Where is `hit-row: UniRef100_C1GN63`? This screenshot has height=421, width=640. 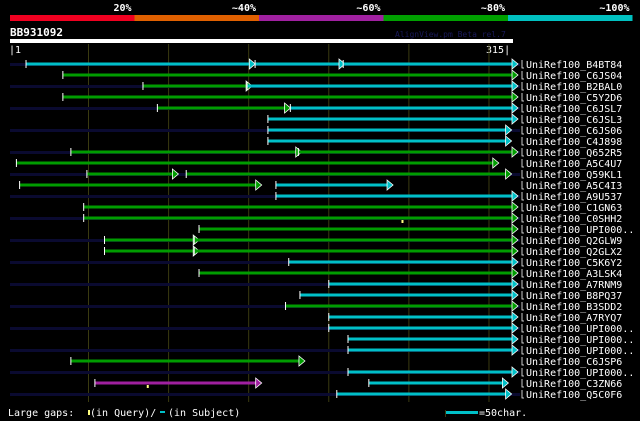 hit-row: UniRef100_C1GN63 is located at coordinates (352, 207).